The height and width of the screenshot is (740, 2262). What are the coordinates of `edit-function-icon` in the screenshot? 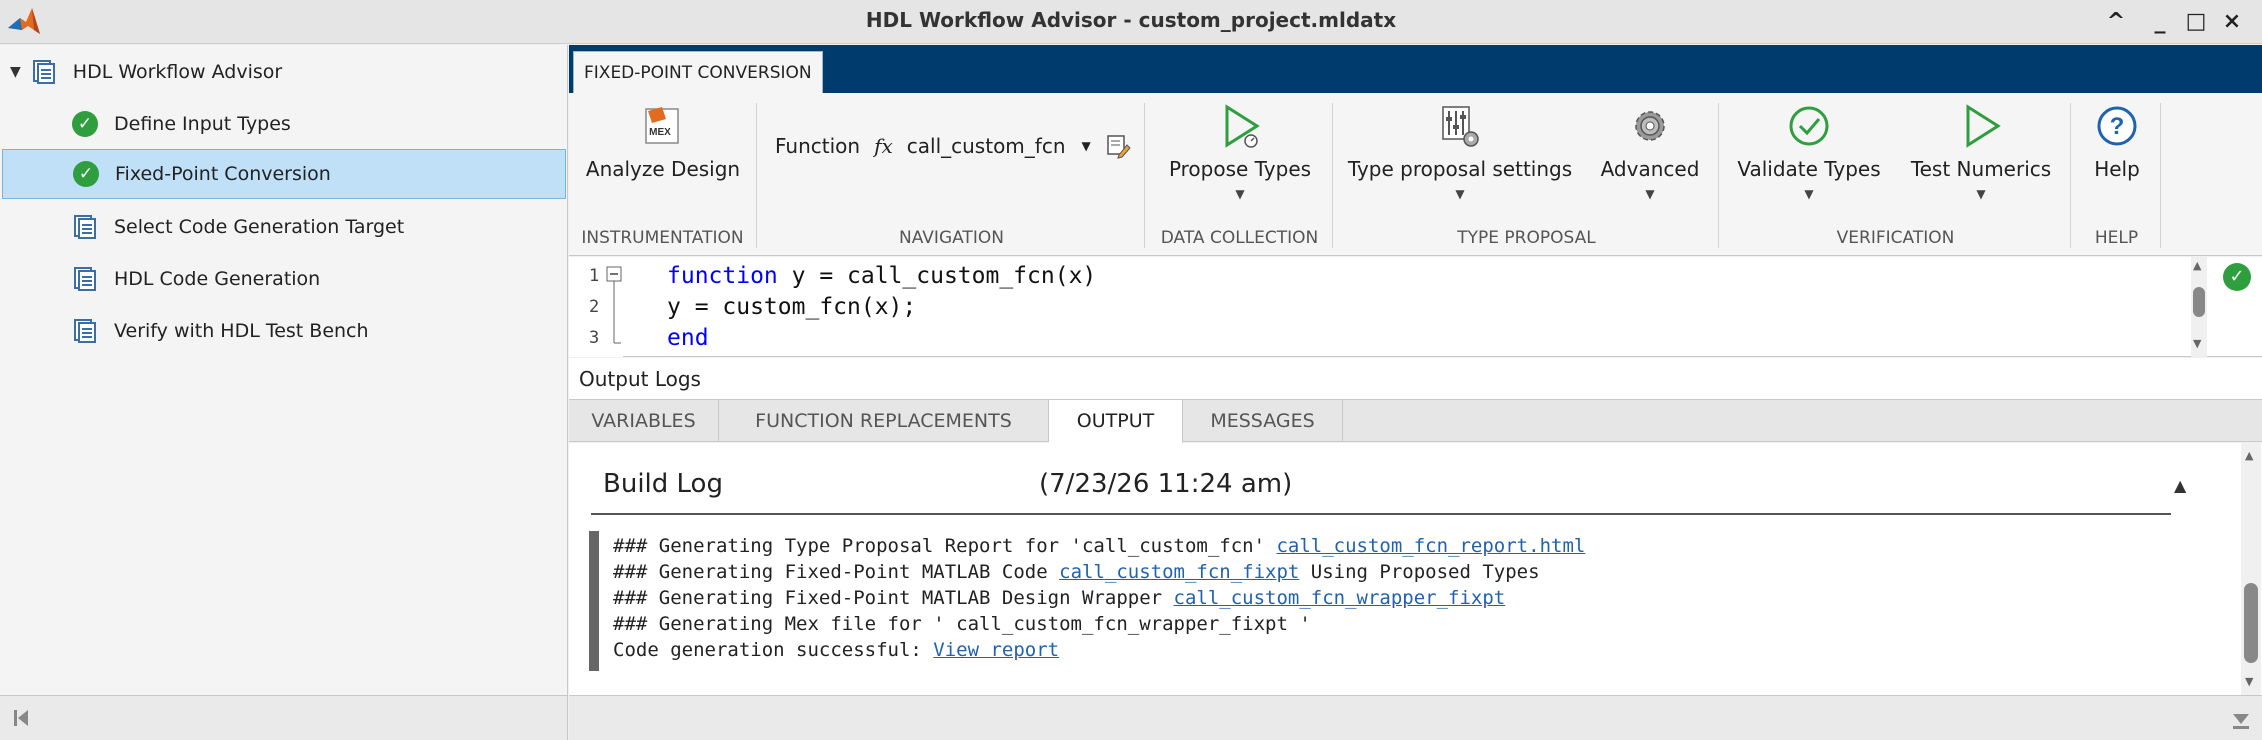 It's located at (1118, 146).